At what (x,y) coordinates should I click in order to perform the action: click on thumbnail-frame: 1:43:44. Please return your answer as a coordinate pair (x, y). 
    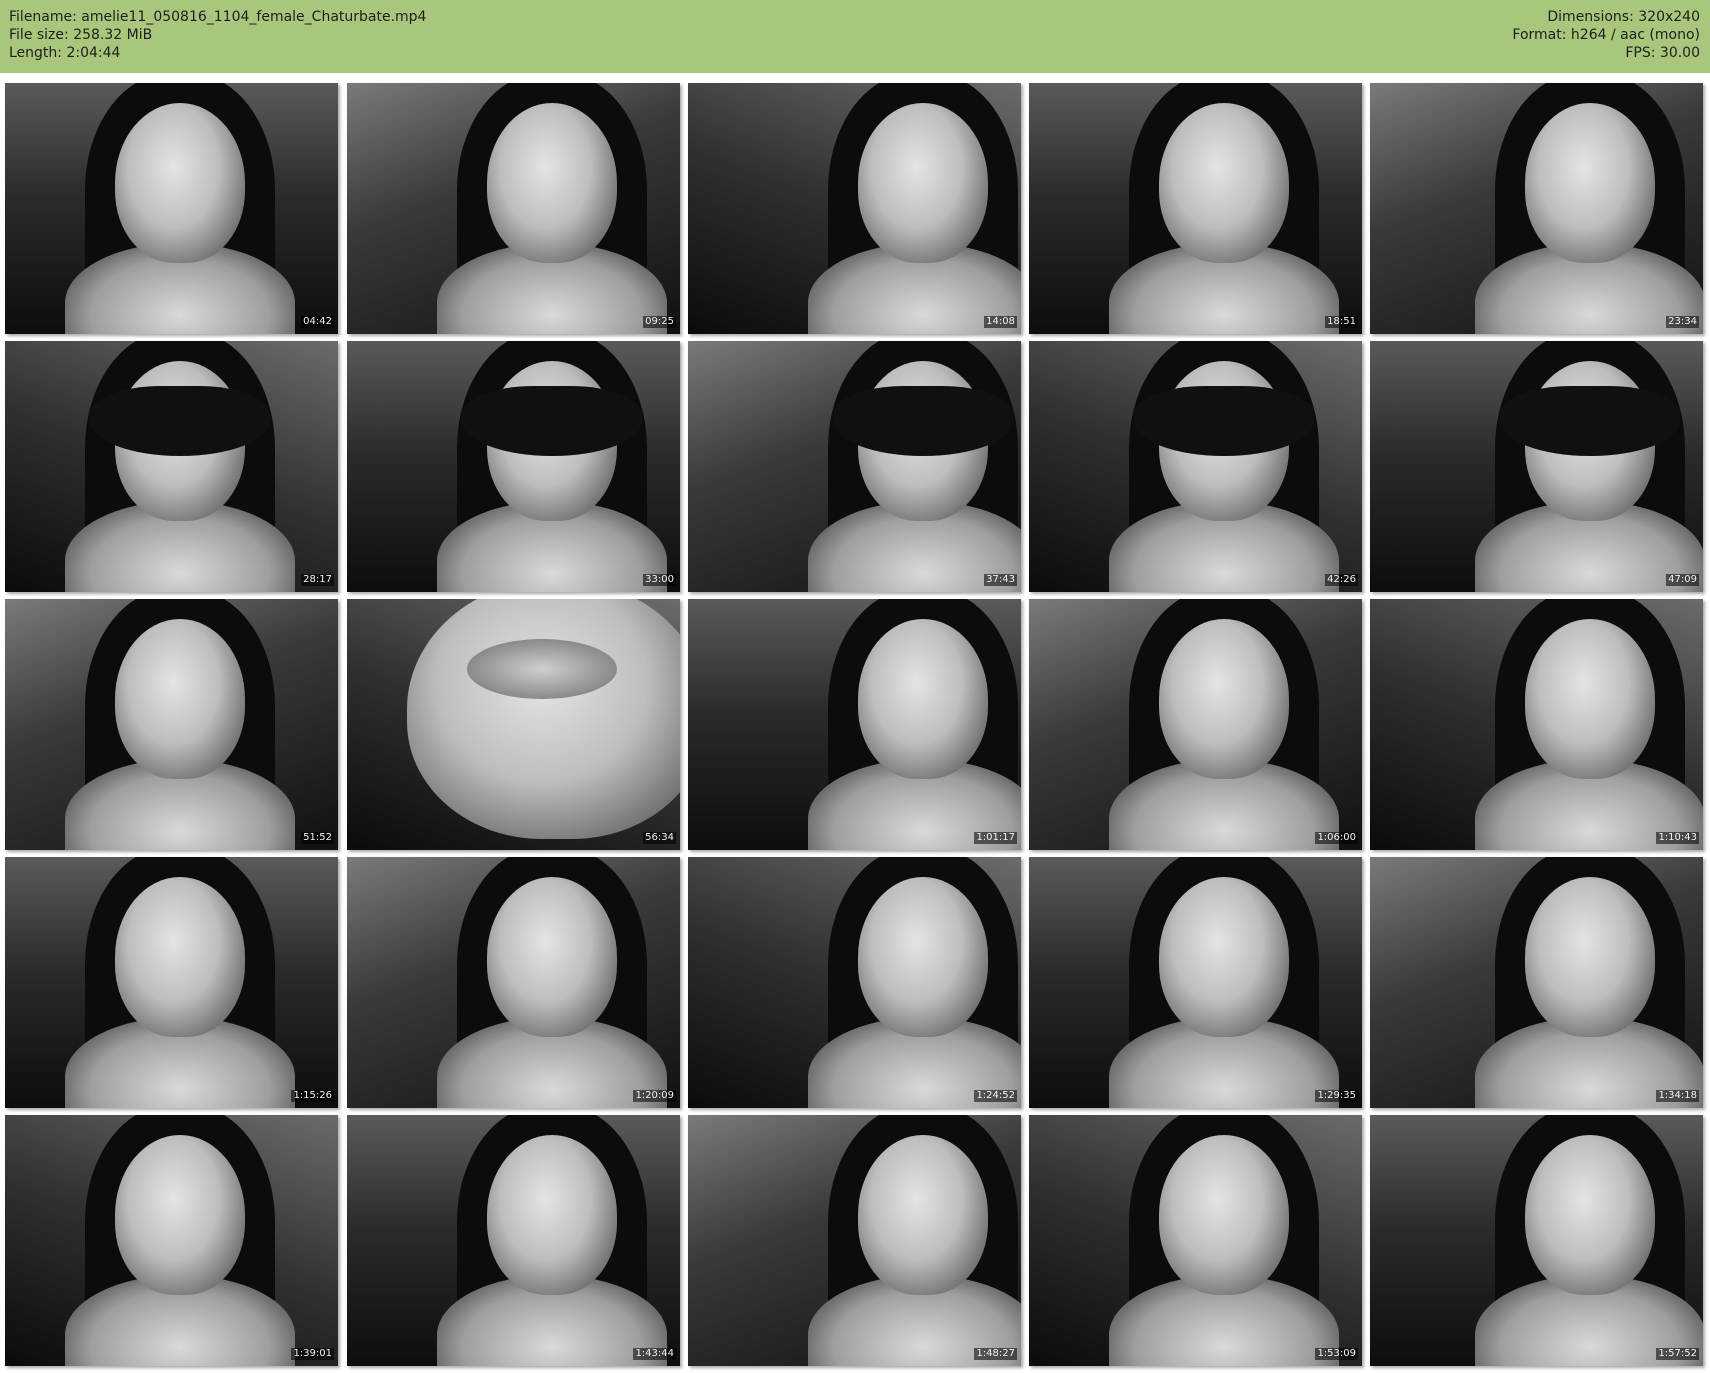
    Looking at the image, I should click on (513, 1240).